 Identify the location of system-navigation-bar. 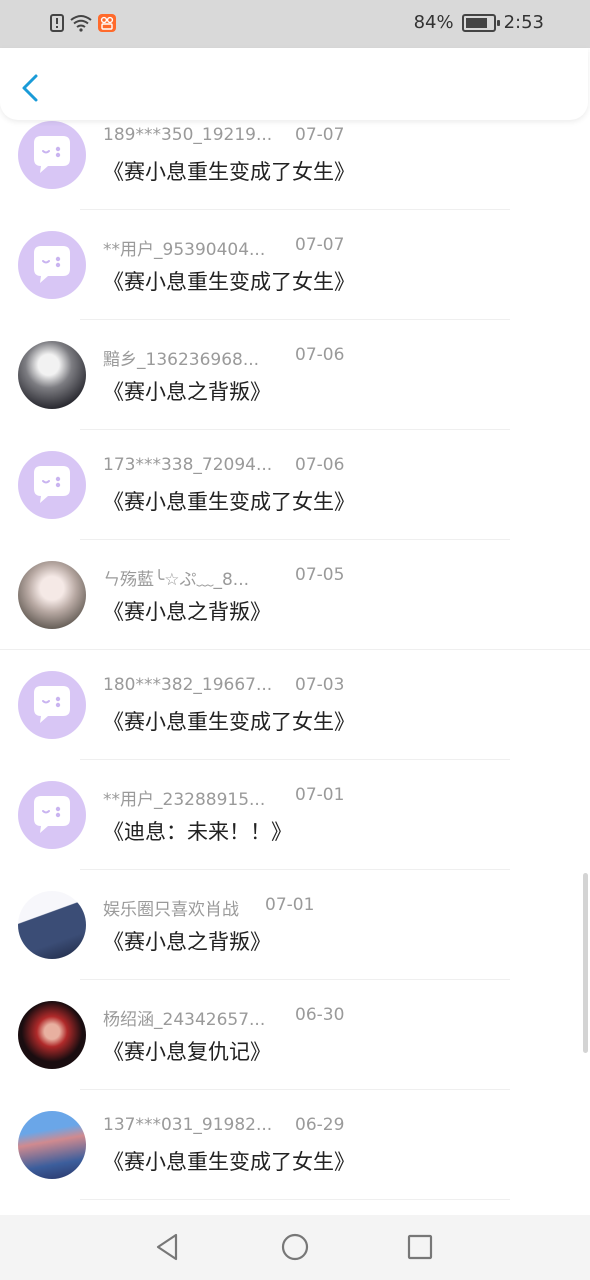
(295, 1247).